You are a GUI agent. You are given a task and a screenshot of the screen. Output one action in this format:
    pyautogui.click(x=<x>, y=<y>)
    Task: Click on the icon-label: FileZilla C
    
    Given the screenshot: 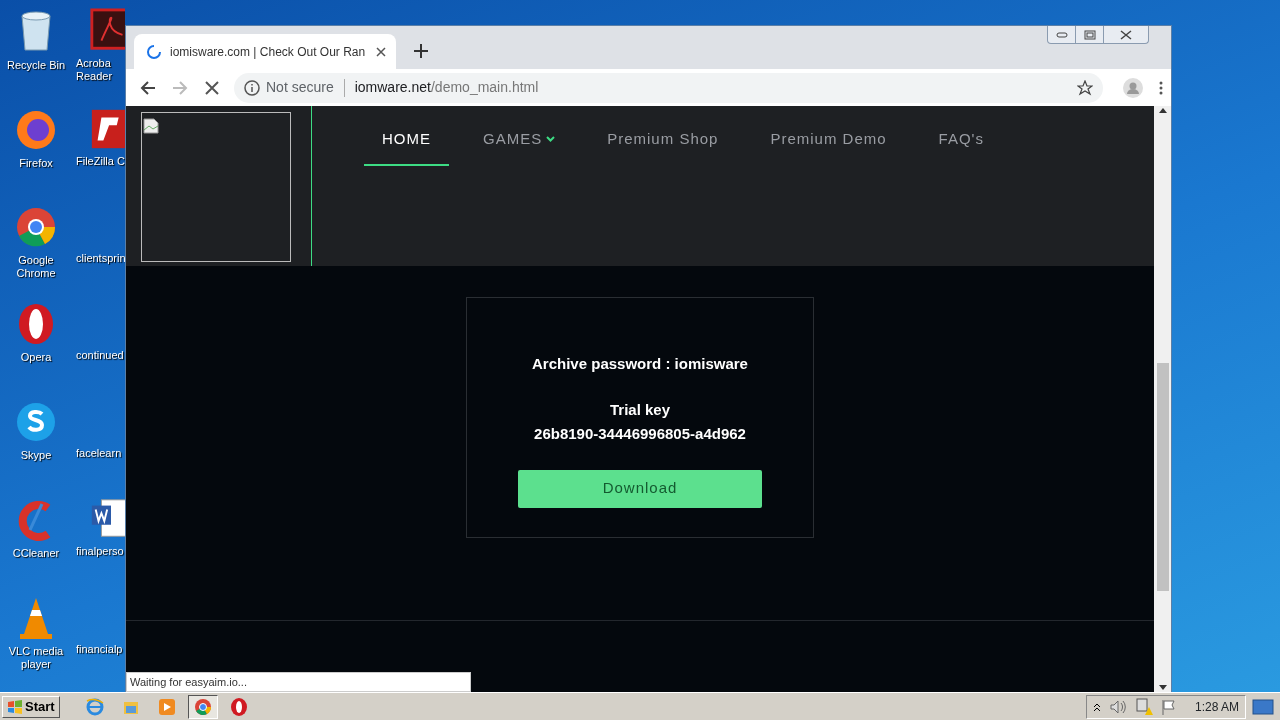 What is the action you would take?
    pyautogui.click(x=100, y=161)
    